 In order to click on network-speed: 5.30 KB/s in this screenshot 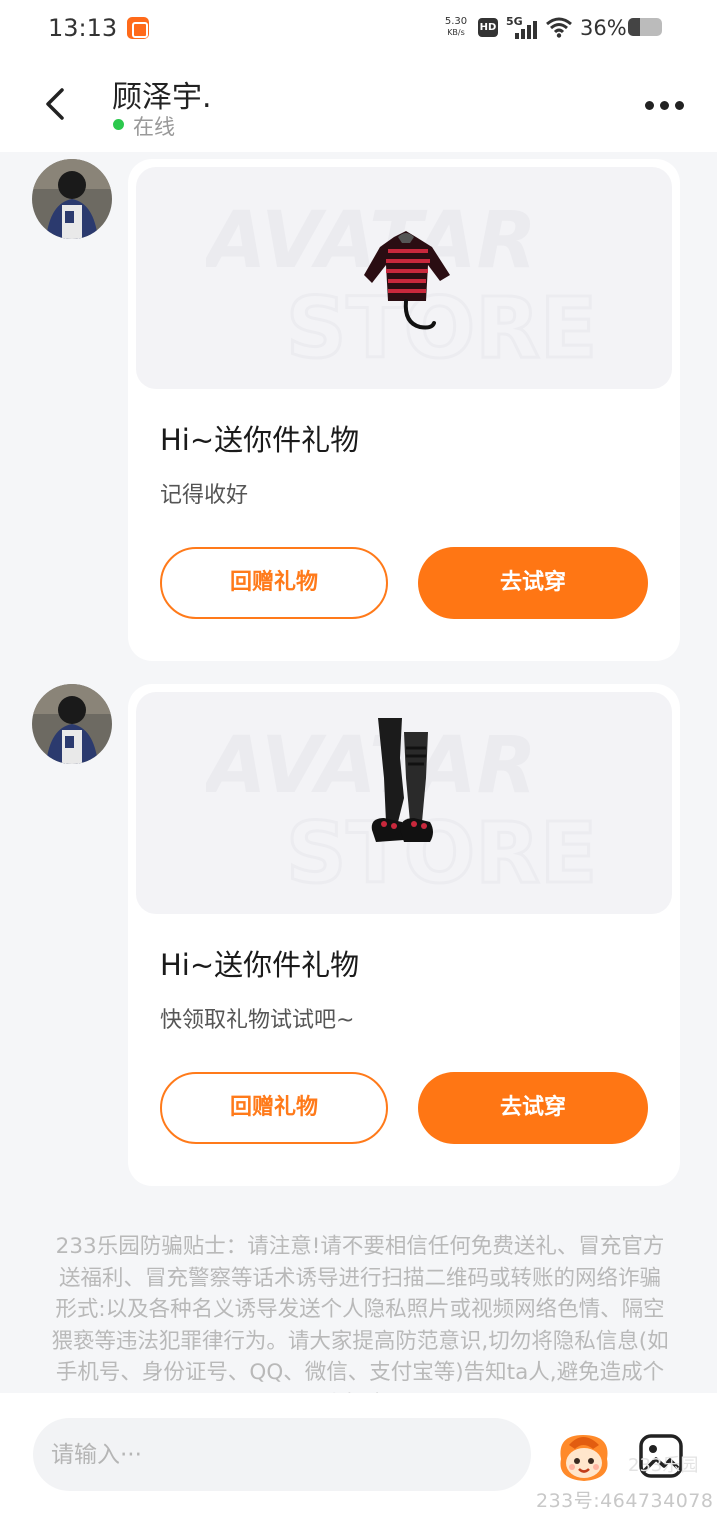, I will do `click(456, 27)`.